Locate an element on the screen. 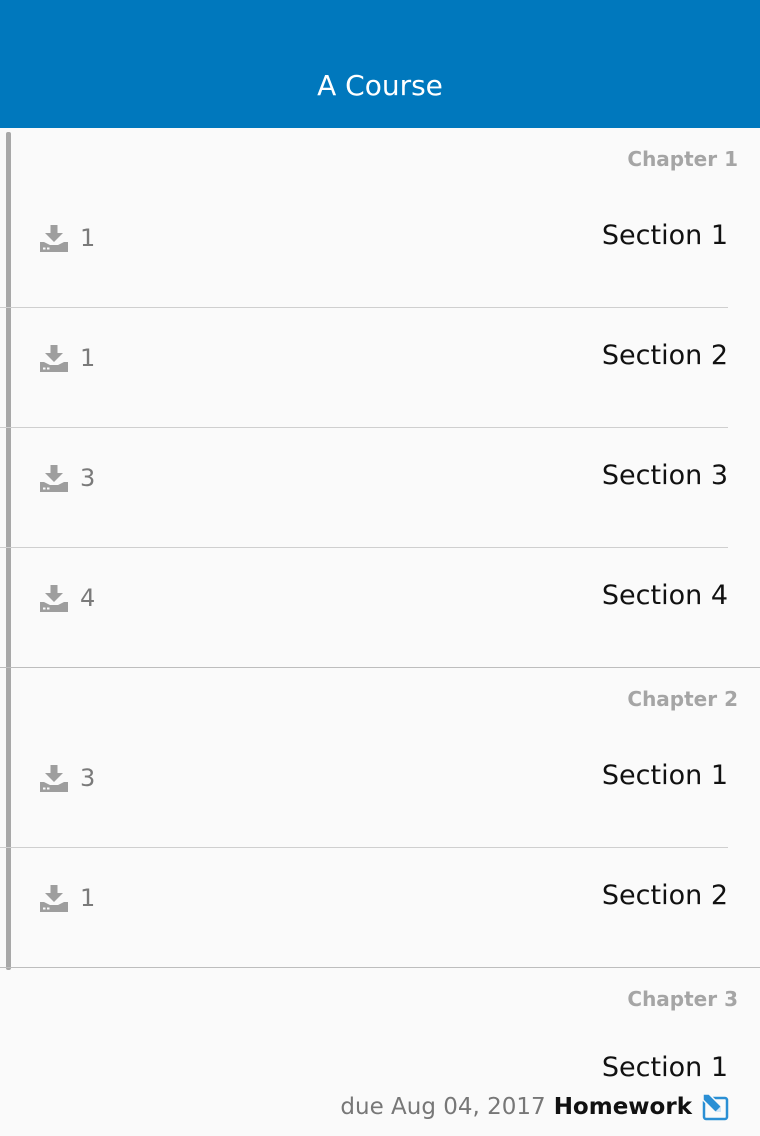 The image size is (760, 1136). chapter-header: Chapter 1 is located at coordinates (682, 159).